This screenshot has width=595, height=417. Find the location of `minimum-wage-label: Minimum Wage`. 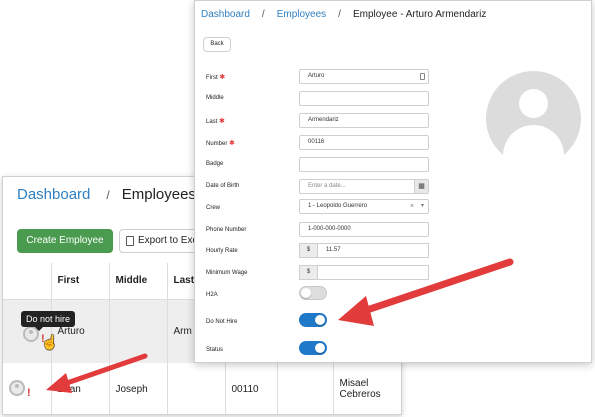

minimum-wage-label: Minimum Wage is located at coordinates (227, 273).